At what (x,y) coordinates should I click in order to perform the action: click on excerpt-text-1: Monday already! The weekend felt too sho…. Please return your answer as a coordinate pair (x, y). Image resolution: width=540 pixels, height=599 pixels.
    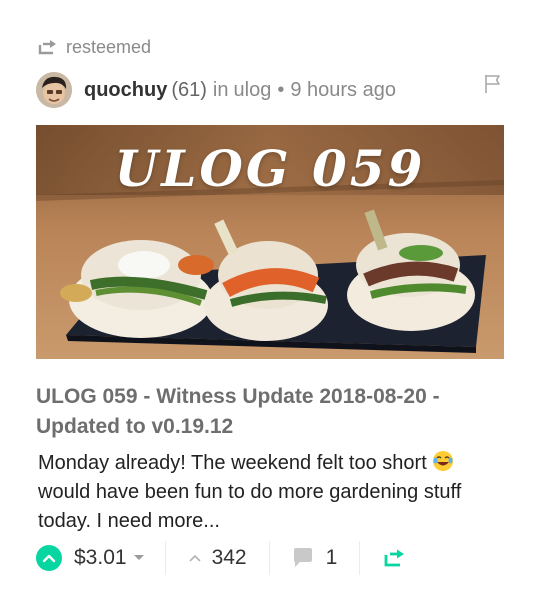
    Looking at the image, I should click on (235, 463).